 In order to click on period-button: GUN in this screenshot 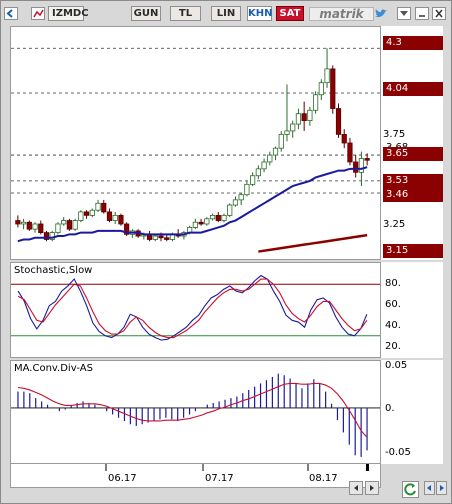, I will do `click(146, 13)`.